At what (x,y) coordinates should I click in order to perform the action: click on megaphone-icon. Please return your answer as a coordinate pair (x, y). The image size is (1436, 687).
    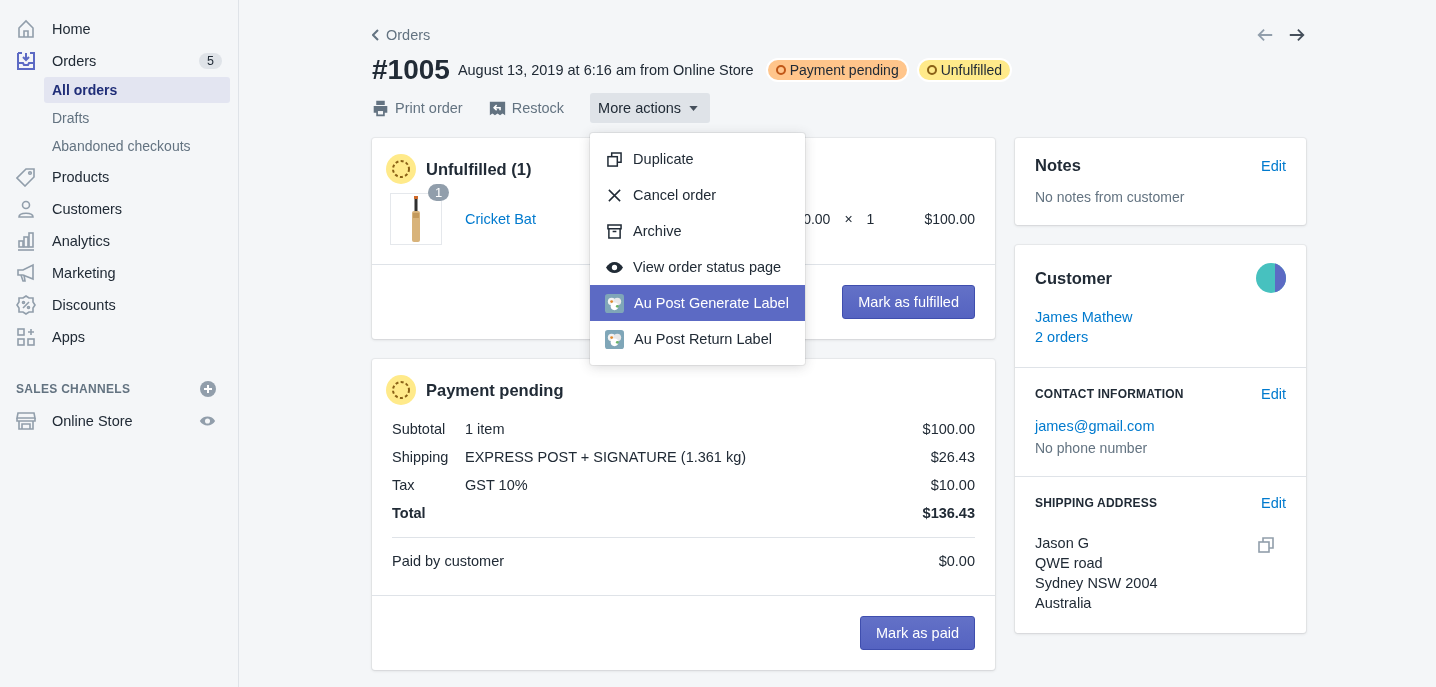
    Looking at the image, I should click on (26, 273).